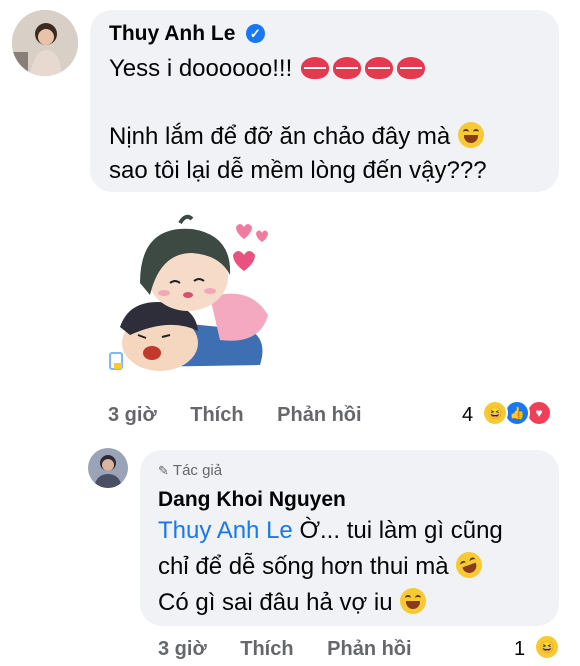  I want to click on comment-text-line: sao tôi lại dễ mềm lòng đến vậy???, so click(298, 171).